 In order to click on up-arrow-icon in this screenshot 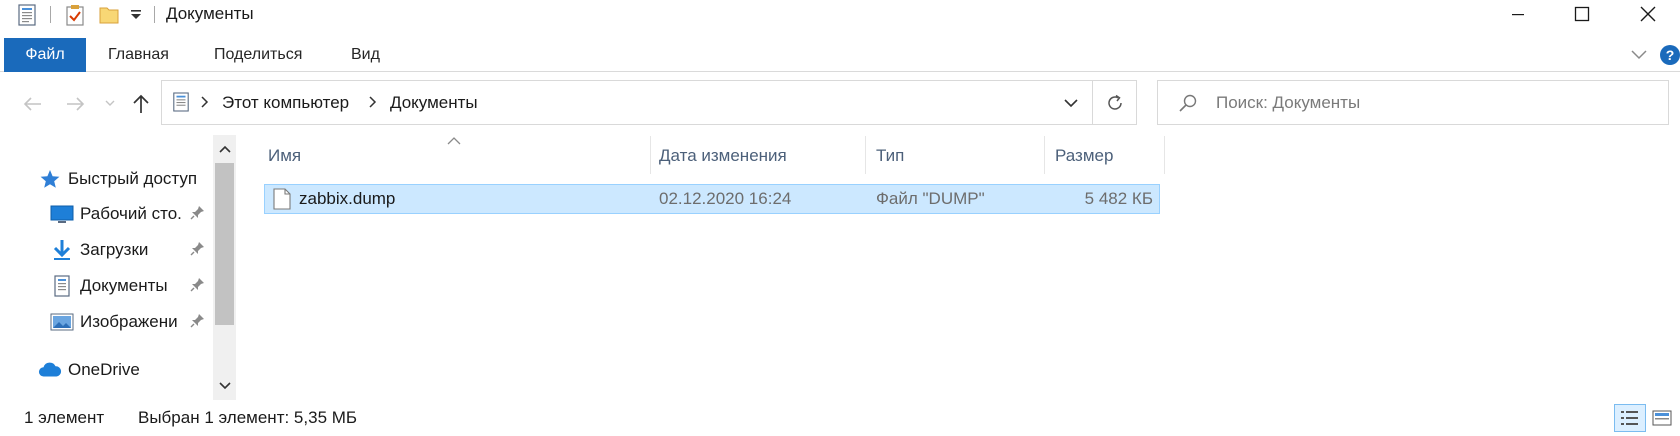, I will do `click(141, 103)`.